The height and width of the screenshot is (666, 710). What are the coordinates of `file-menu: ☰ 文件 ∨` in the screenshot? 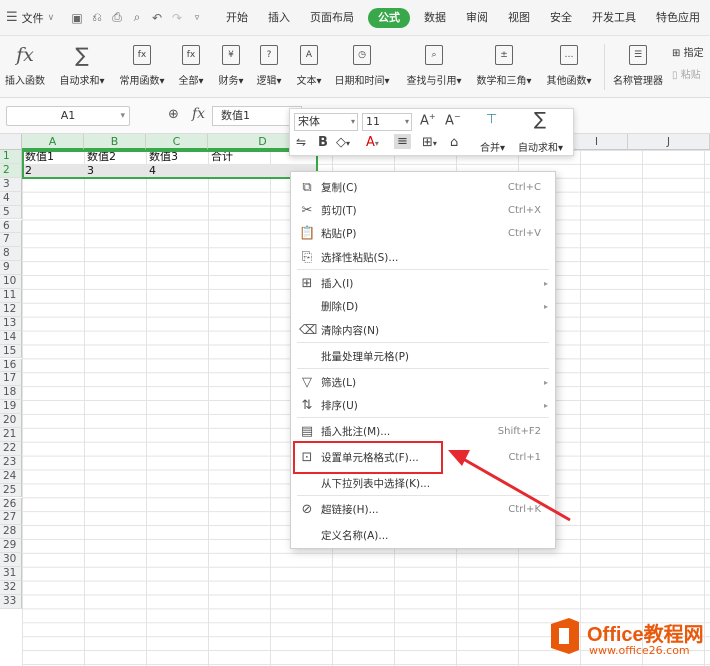 It's located at (34, 18).